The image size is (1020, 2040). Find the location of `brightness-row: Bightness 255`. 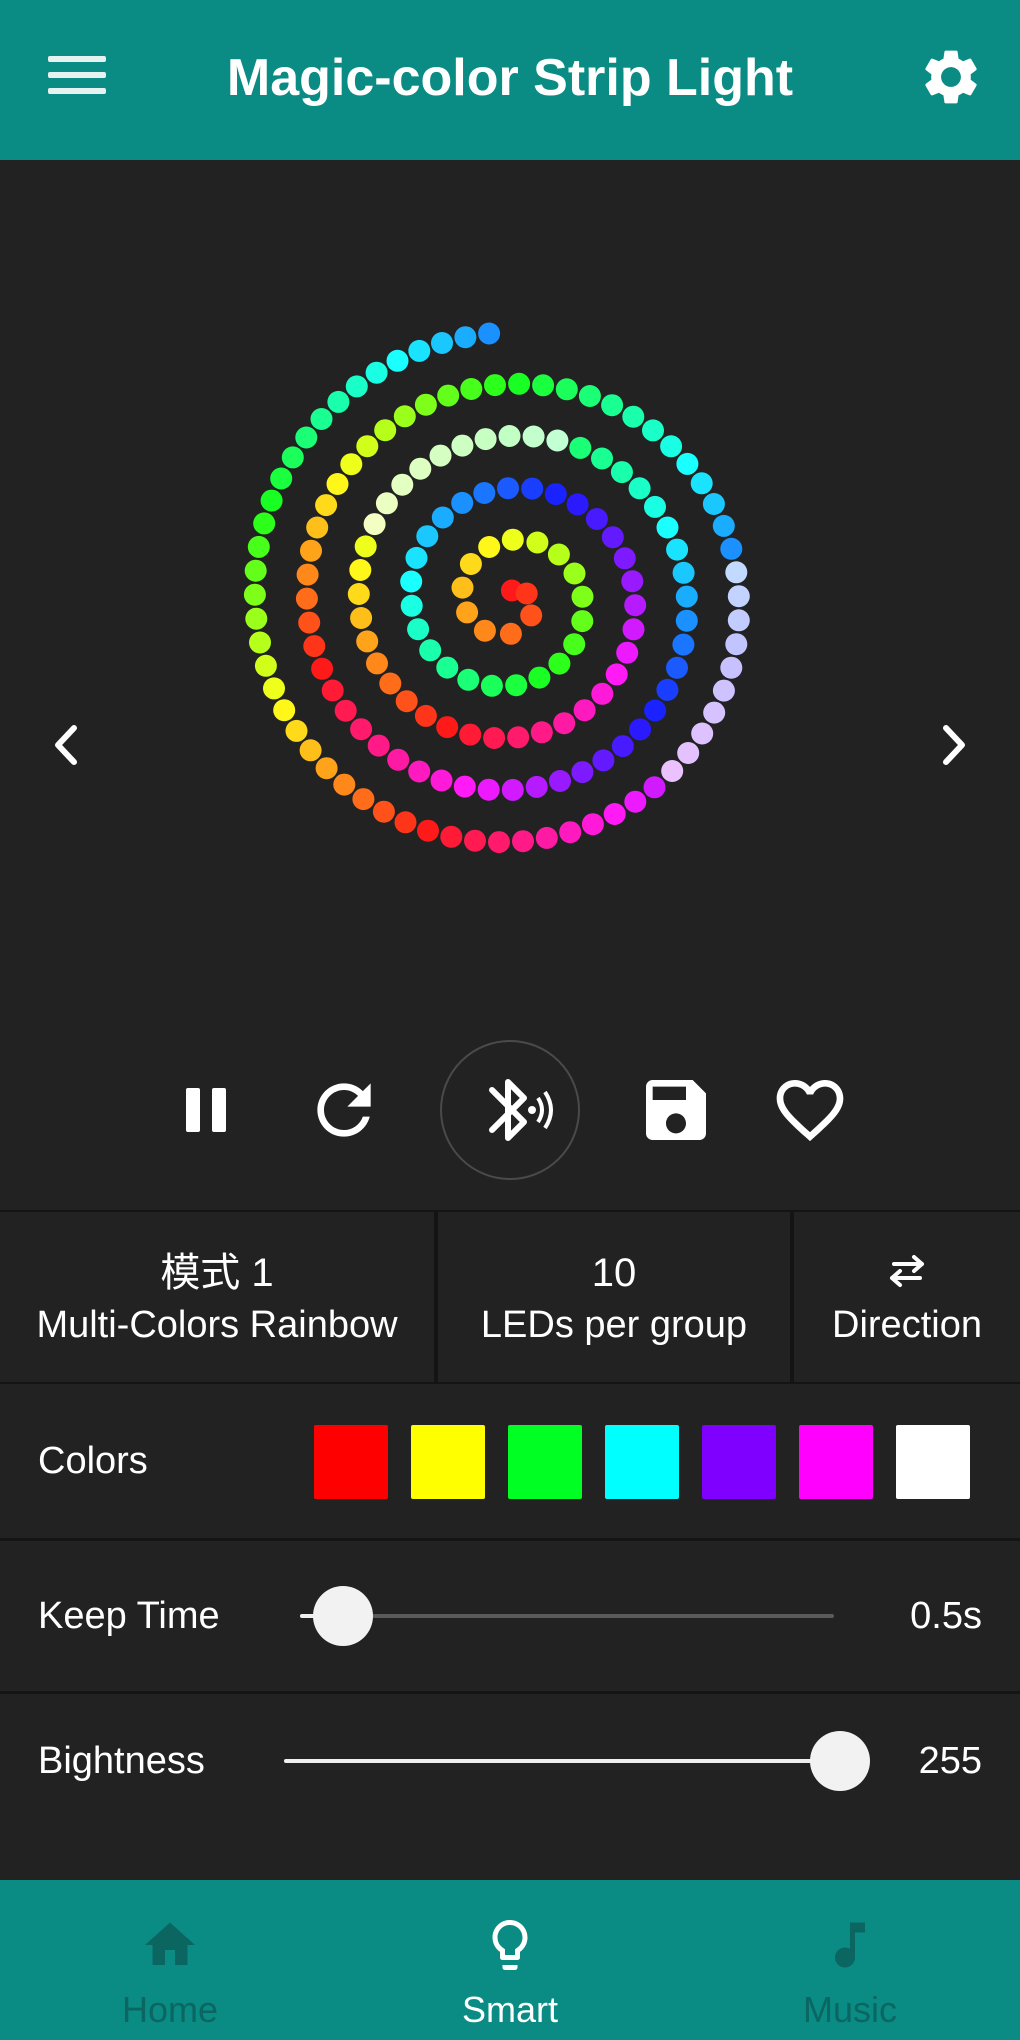

brightness-row: Bightness 255 is located at coordinates (510, 1764).